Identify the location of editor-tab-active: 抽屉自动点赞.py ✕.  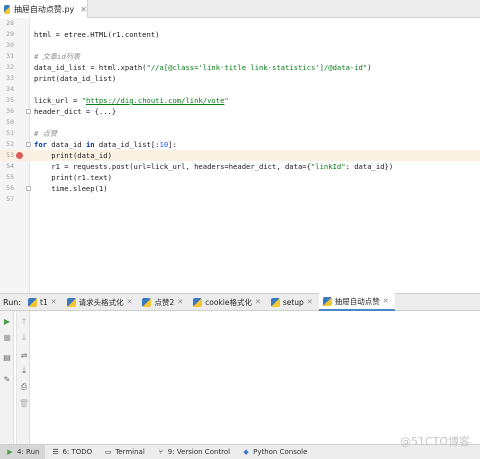
(44, 9).